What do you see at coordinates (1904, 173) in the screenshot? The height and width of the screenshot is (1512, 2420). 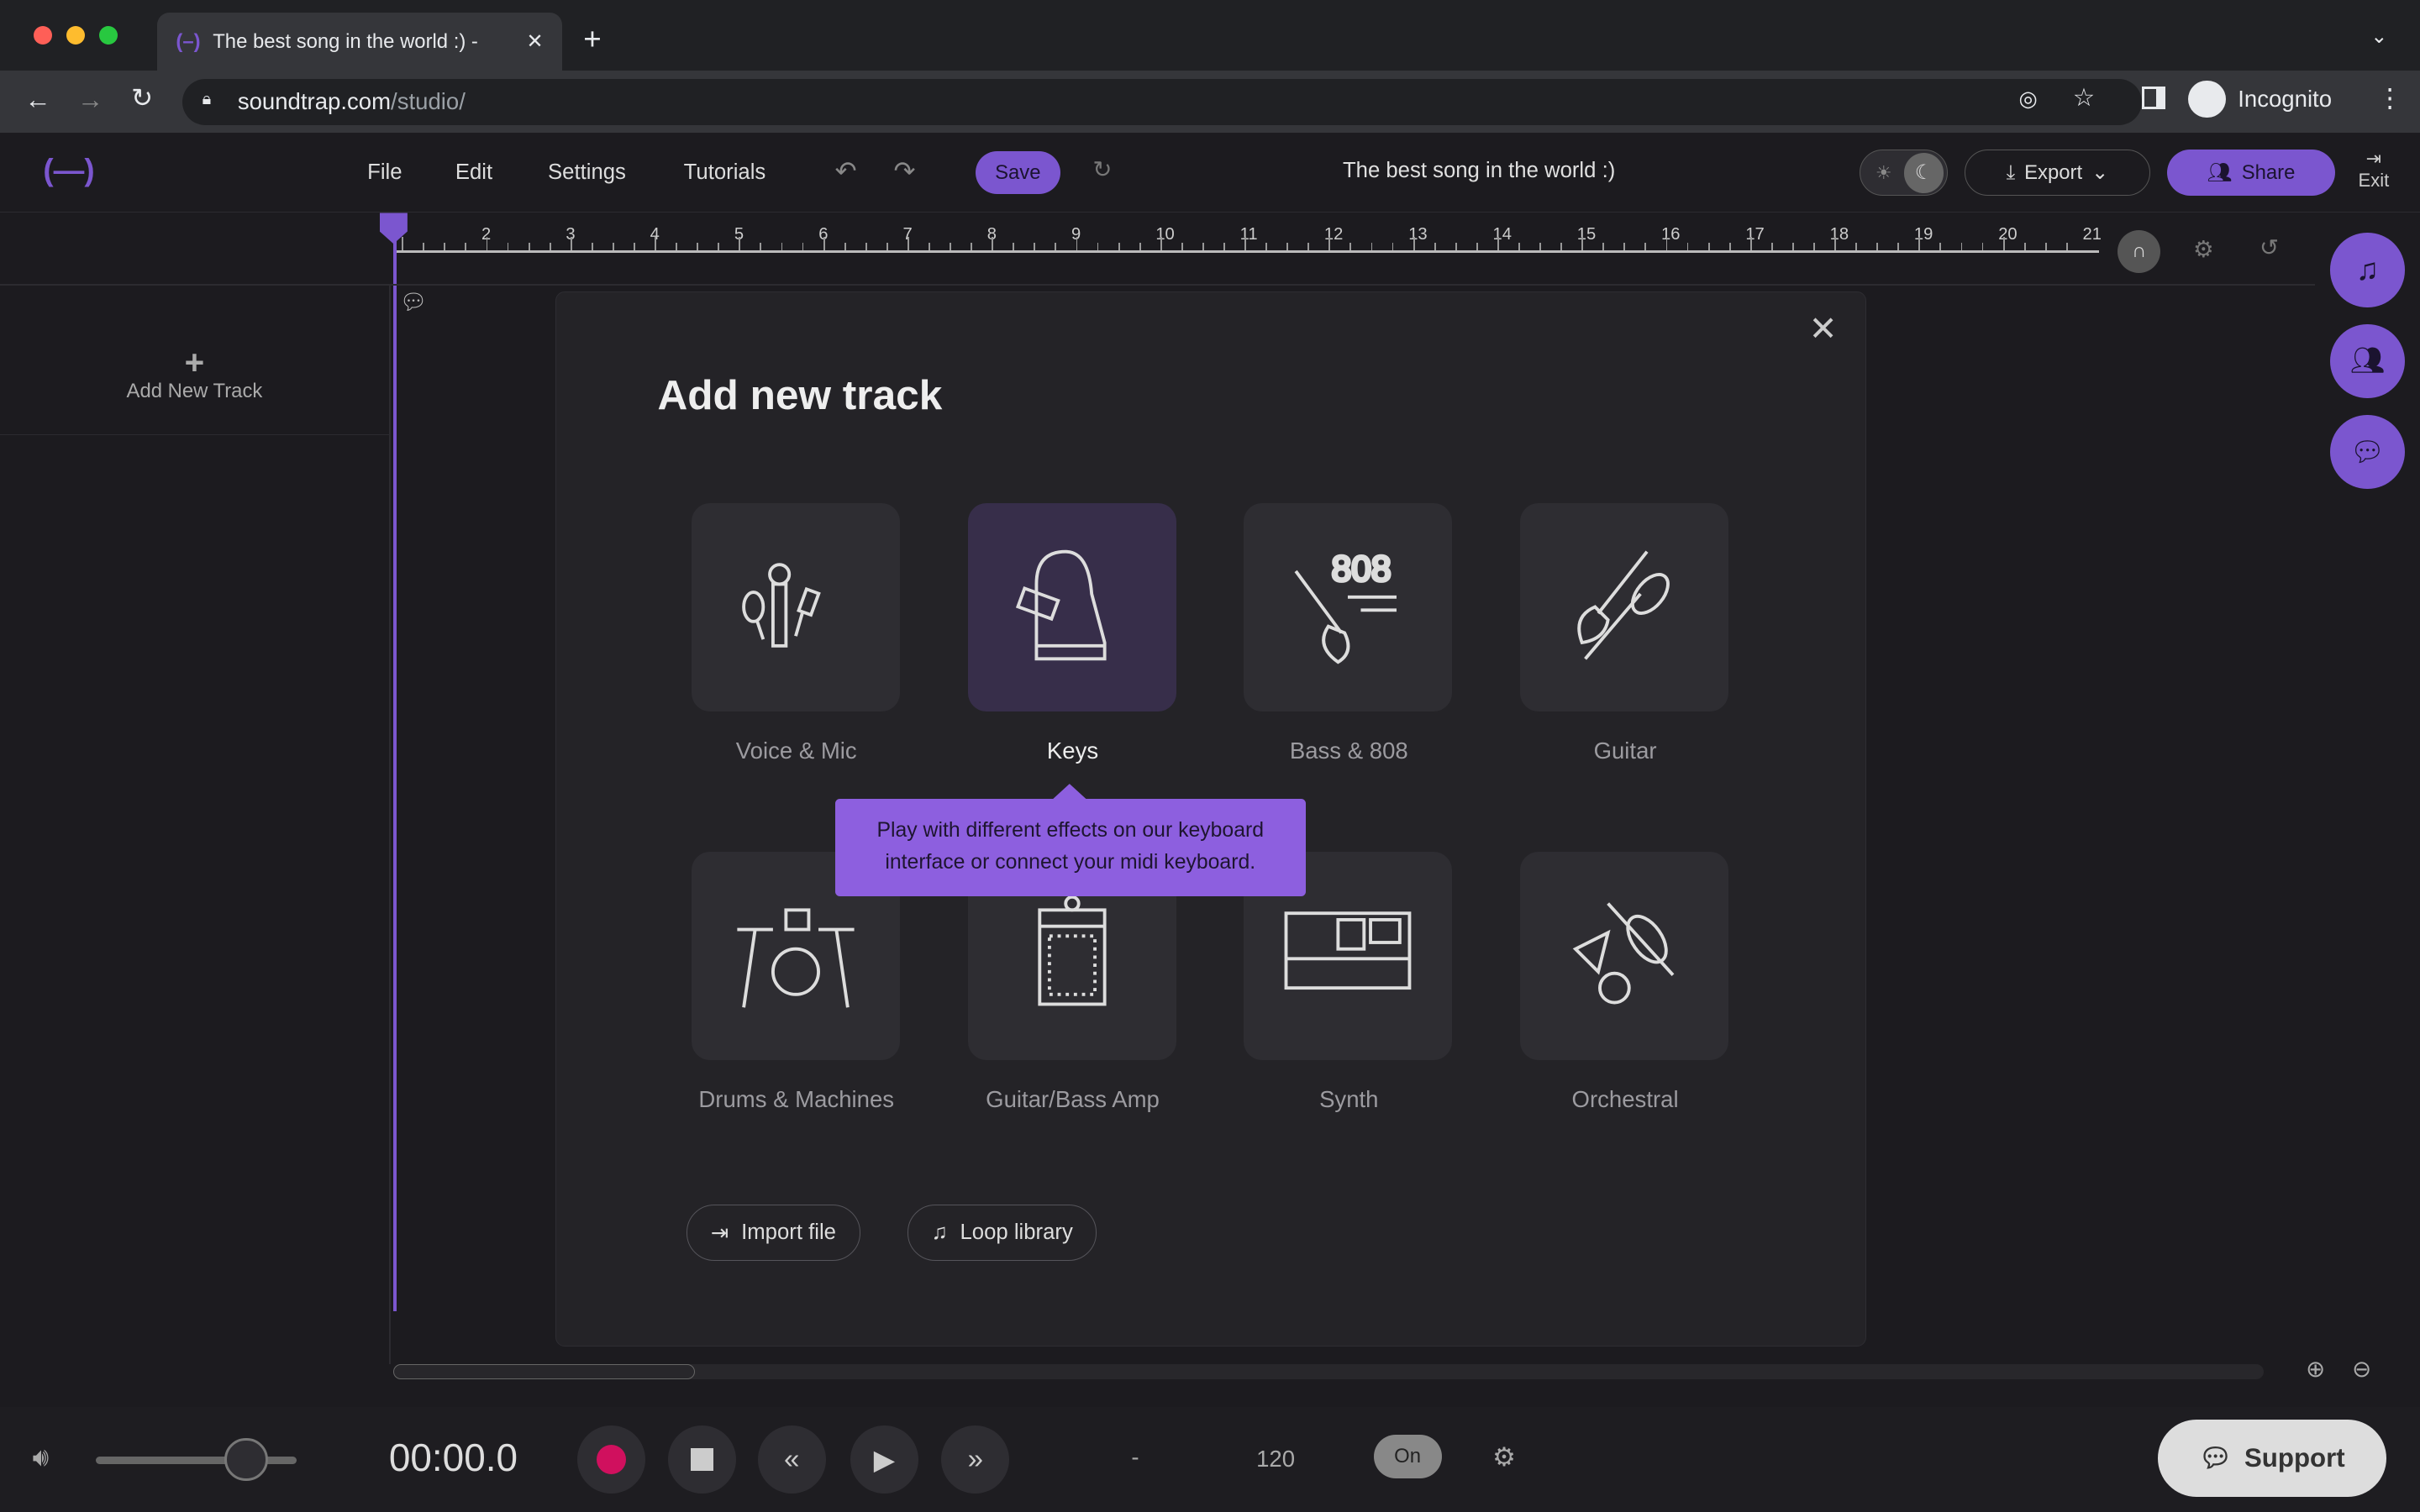 I see `theme-toggle: ☀ ☾` at bounding box center [1904, 173].